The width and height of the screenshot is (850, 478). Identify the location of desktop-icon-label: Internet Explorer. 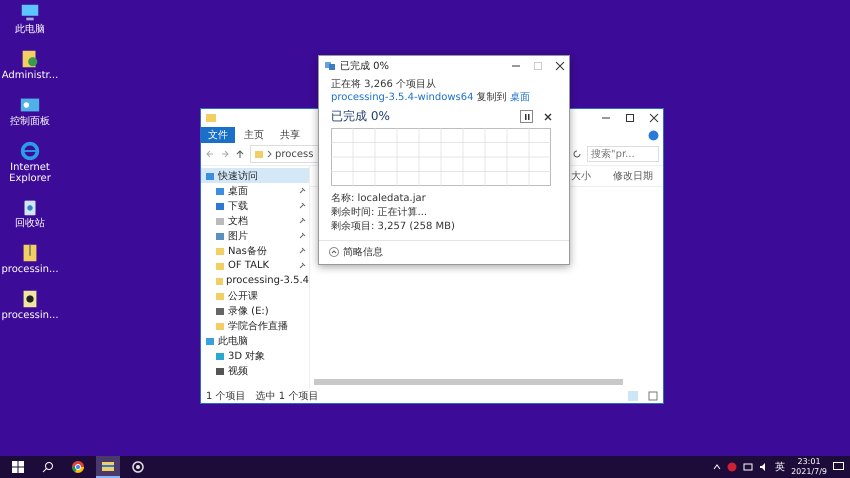
(30, 173).